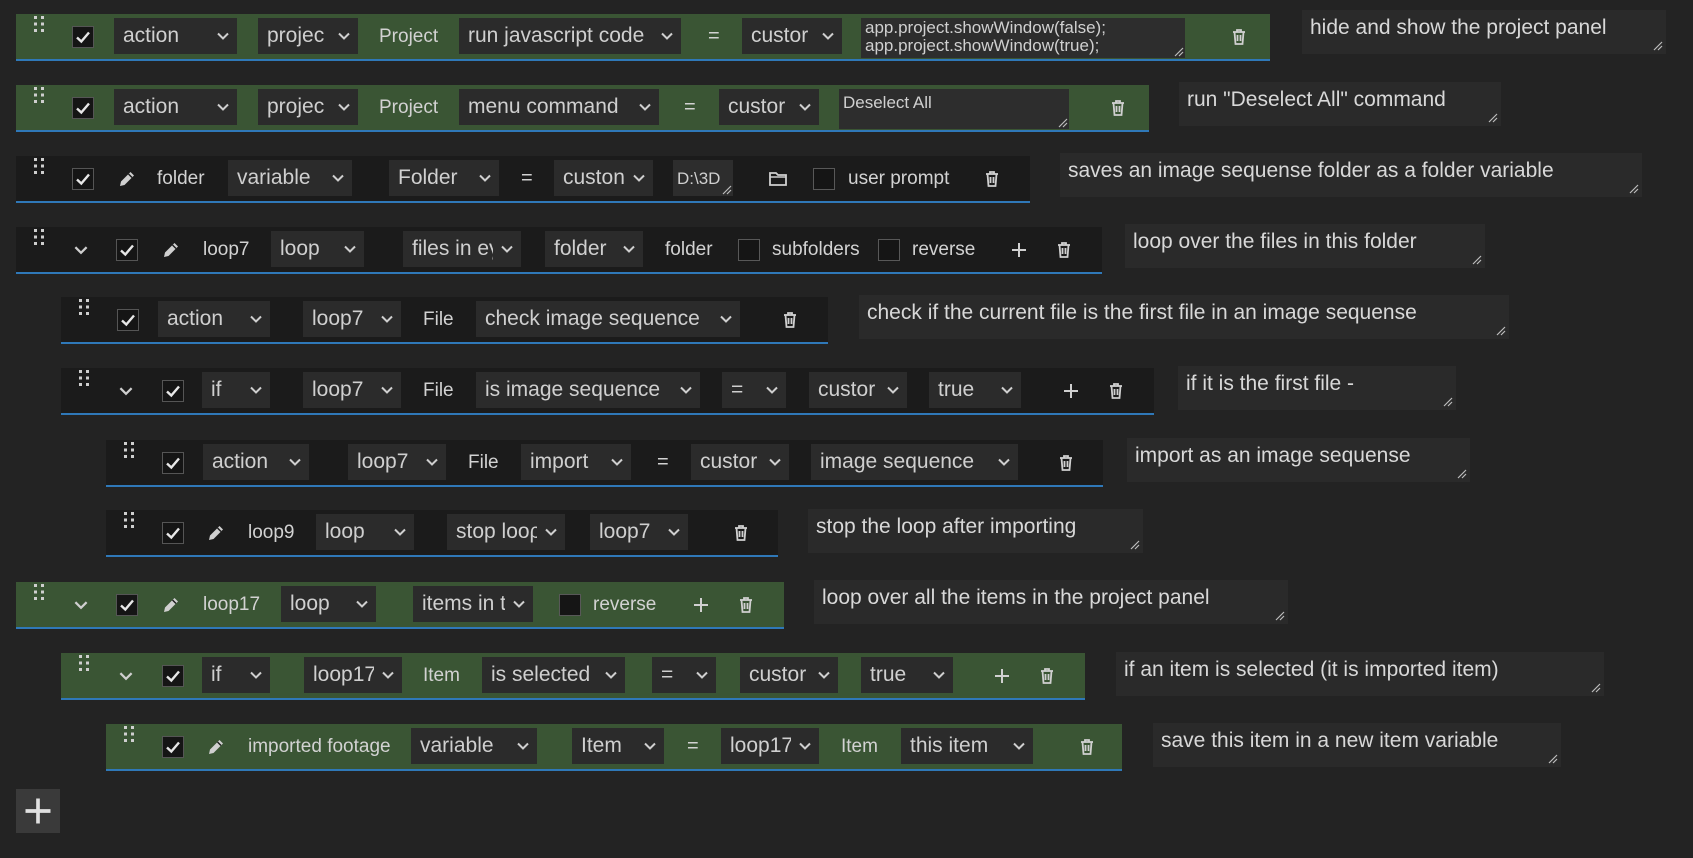  I want to click on folder-path-input: D:\3D, so click(703, 178).